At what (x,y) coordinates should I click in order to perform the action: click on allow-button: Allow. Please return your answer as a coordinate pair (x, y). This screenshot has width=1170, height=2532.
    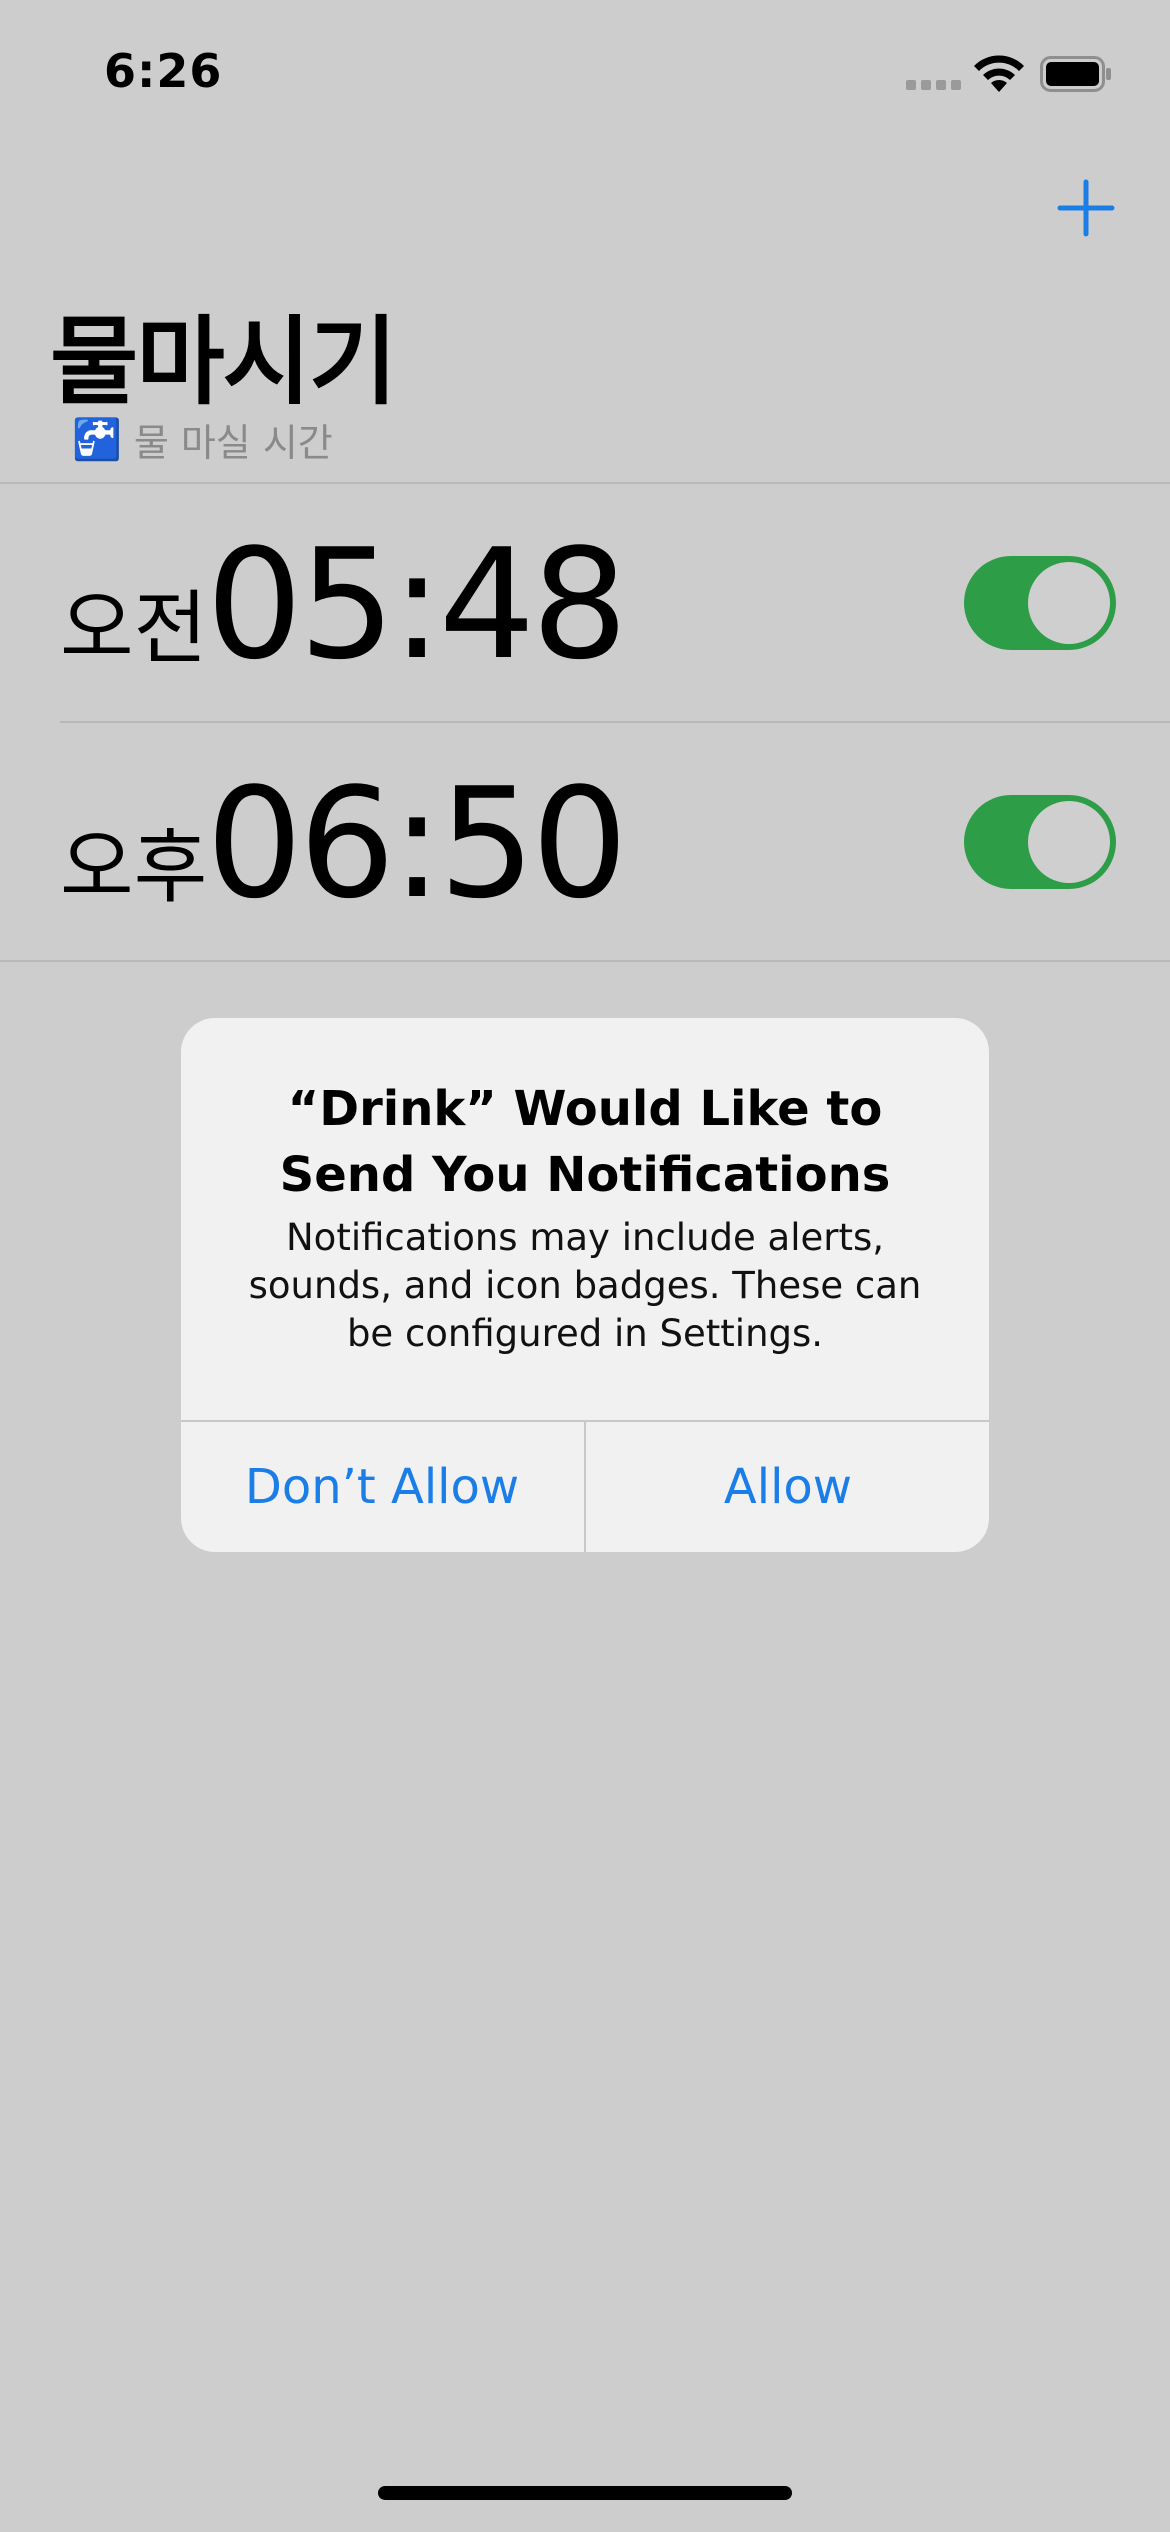
    Looking at the image, I should click on (788, 1487).